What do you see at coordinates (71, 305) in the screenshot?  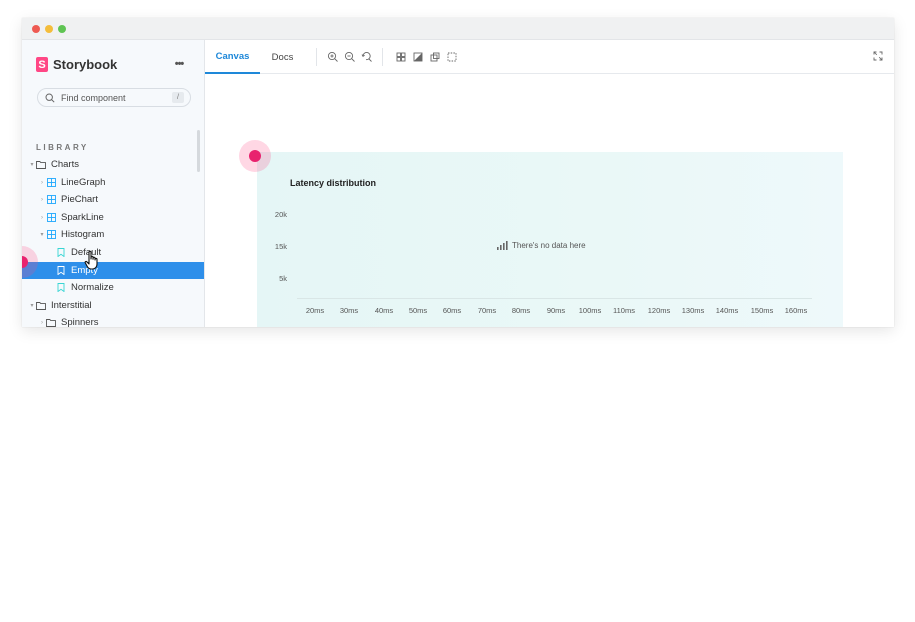 I see `tree-item-label: Interstitial` at bounding box center [71, 305].